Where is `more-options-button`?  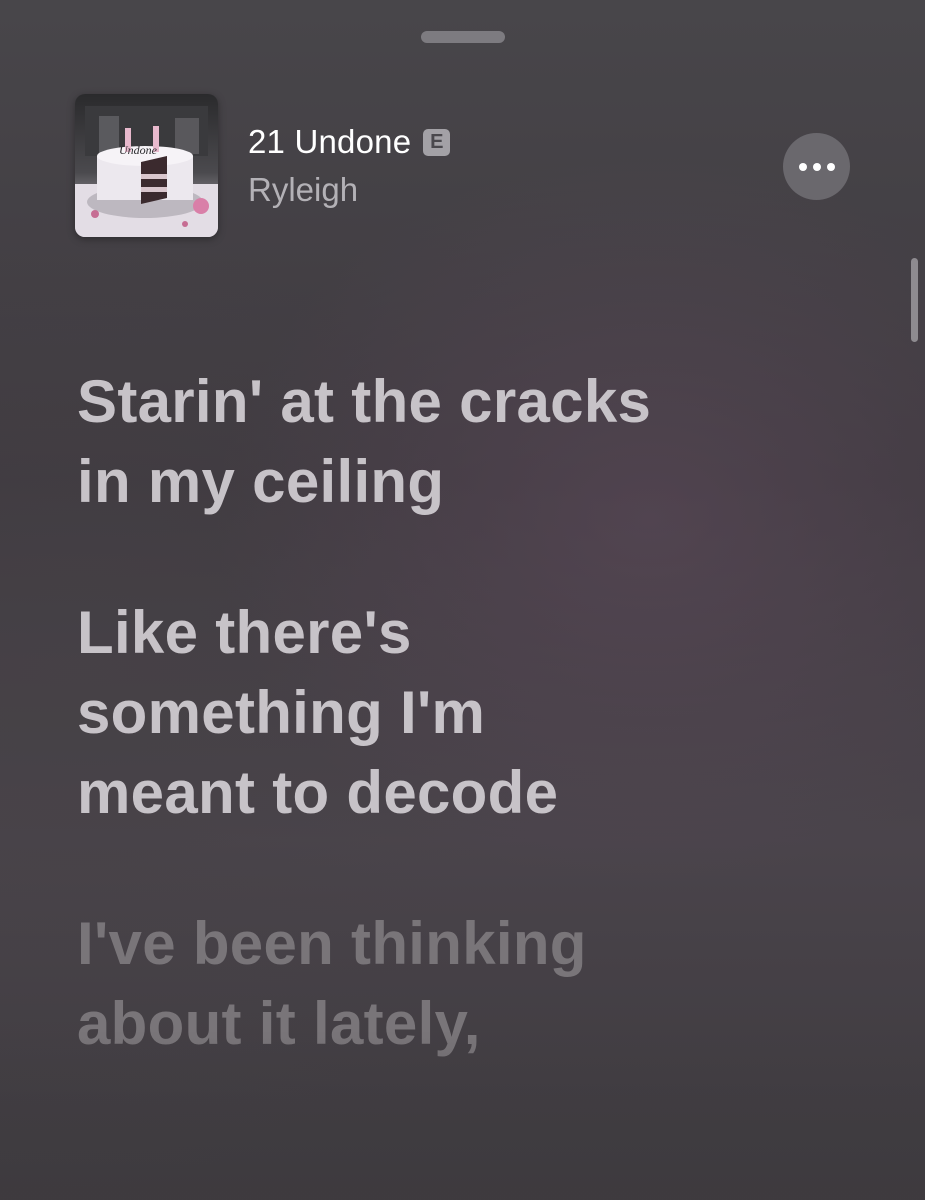 more-options-button is located at coordinates (816, 166).